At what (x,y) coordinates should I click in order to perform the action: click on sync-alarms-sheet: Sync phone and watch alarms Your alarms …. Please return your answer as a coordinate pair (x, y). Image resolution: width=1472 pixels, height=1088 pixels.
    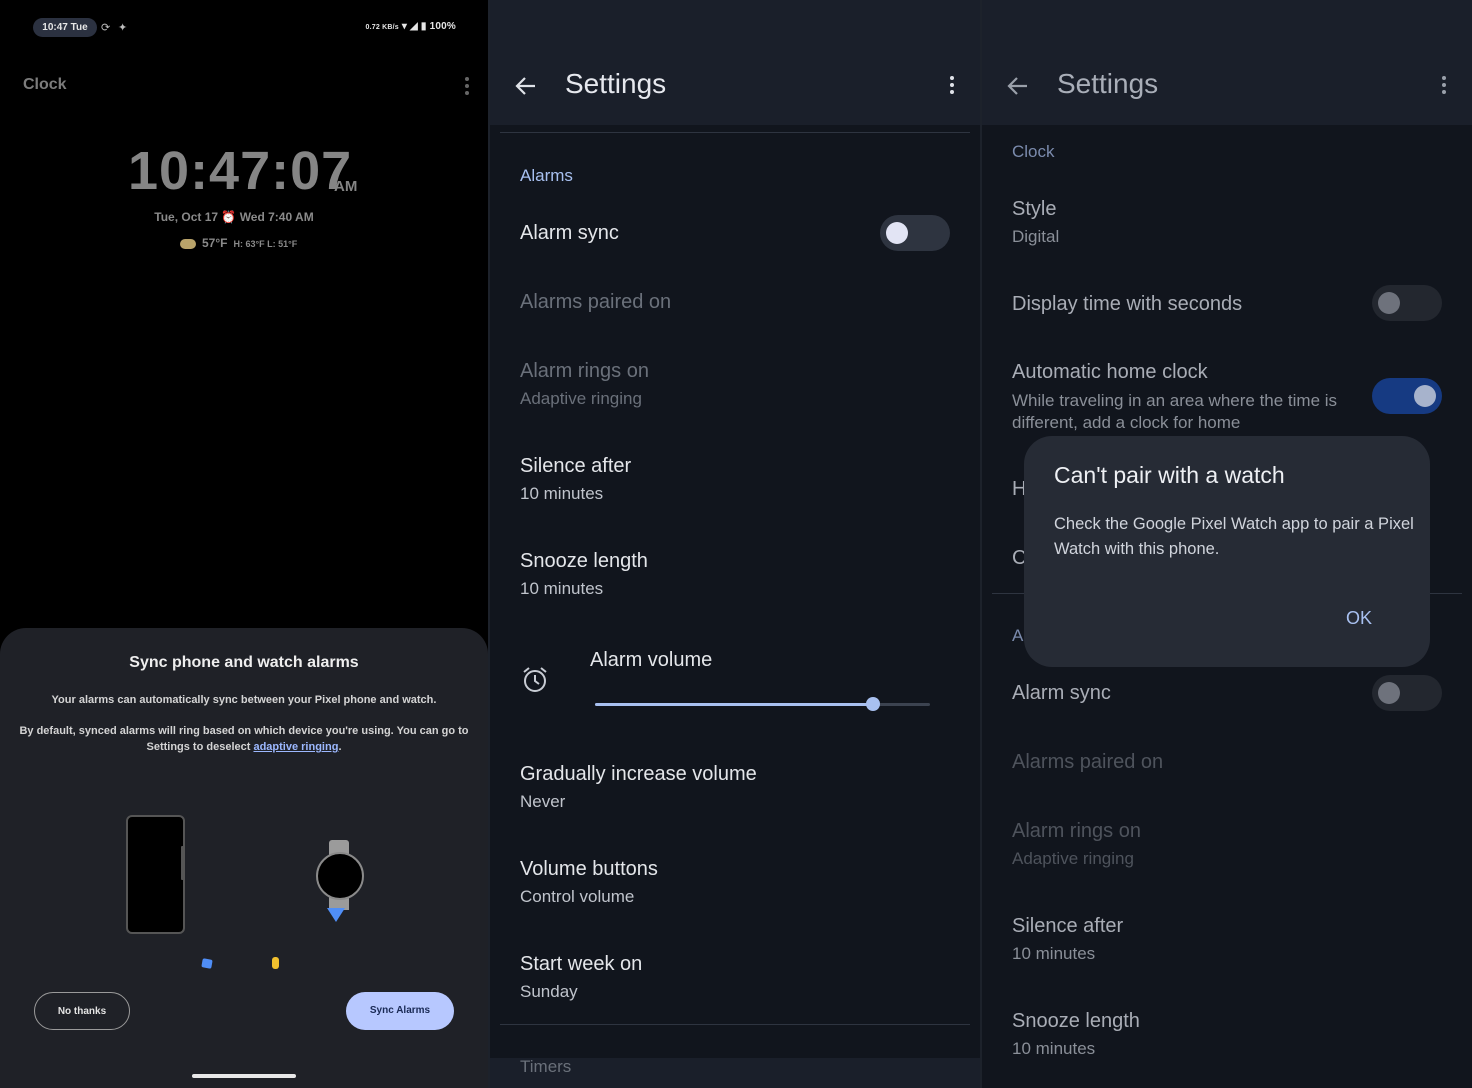
    Looking at the image, I should click on (244, 858).